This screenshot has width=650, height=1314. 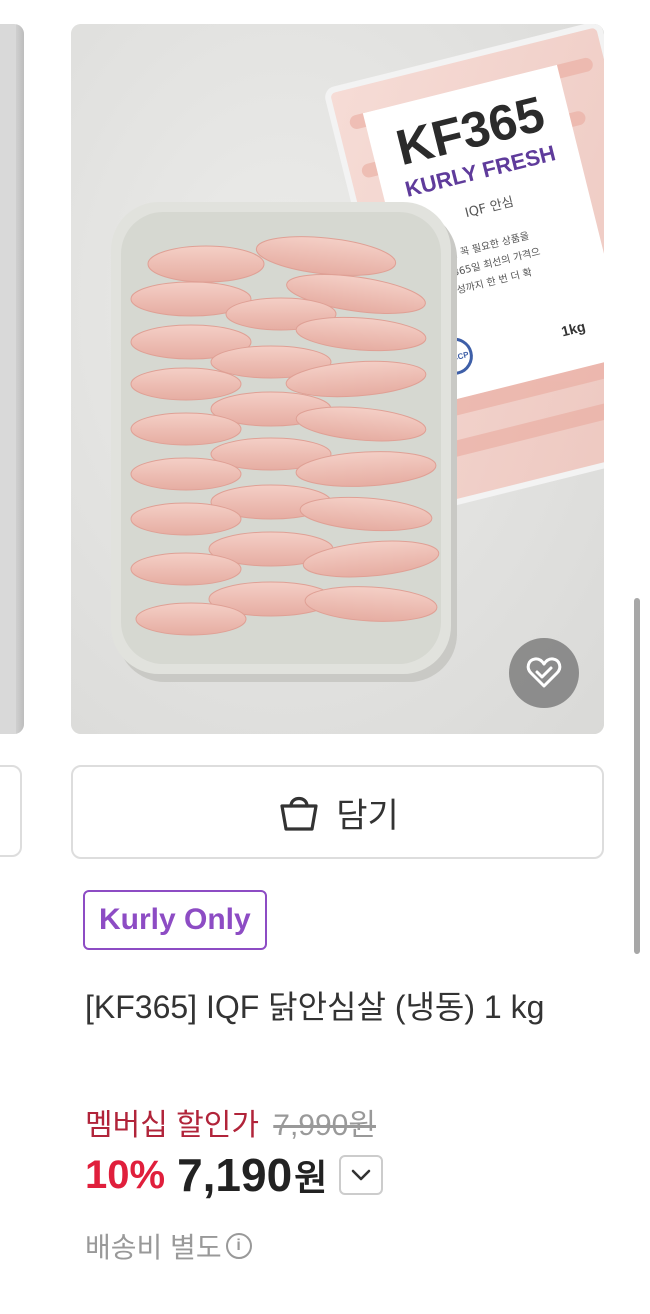 I want to click on add-to-cart-button: 담기, so click(x=337, y=812).